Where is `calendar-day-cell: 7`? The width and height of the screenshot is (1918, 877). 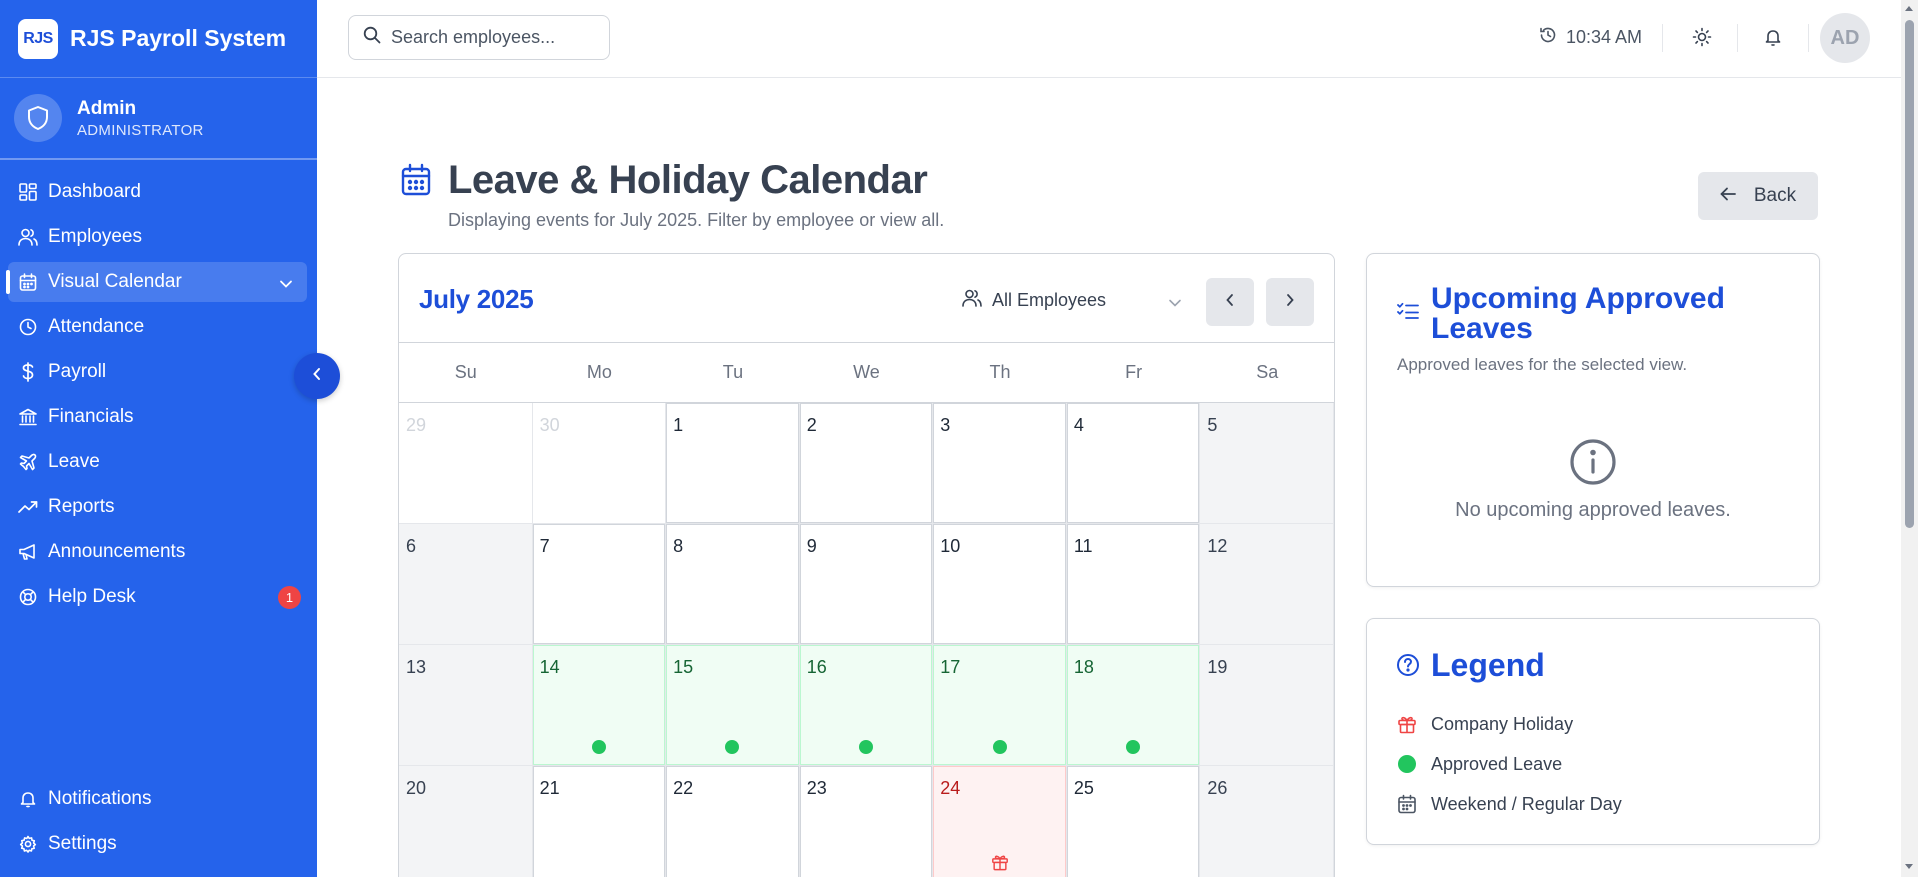 calendar-day-cell: 7 is located at coordinates (599, 584).